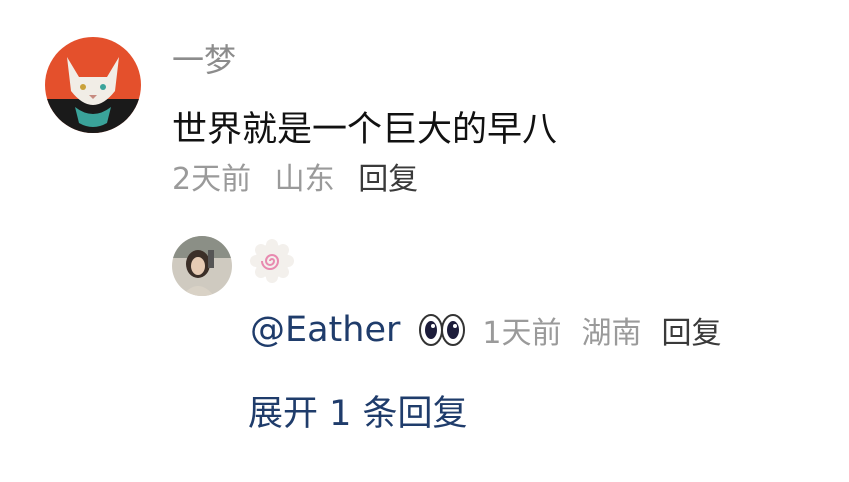 The image size is (849, 482). What do you see at coordinates (204, 60) in the screenshot?
I see `comment-username: 一梦` at bounding box center [204, 60].